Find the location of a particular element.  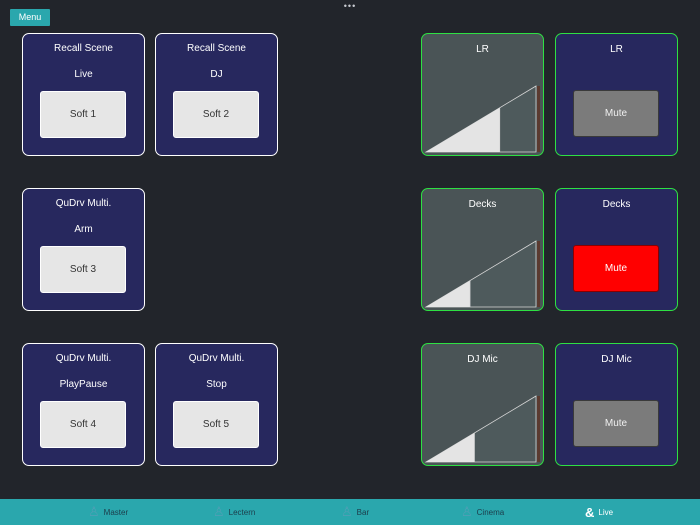

soft-3-button: Soft 3 is located at coordinates (83, 269).